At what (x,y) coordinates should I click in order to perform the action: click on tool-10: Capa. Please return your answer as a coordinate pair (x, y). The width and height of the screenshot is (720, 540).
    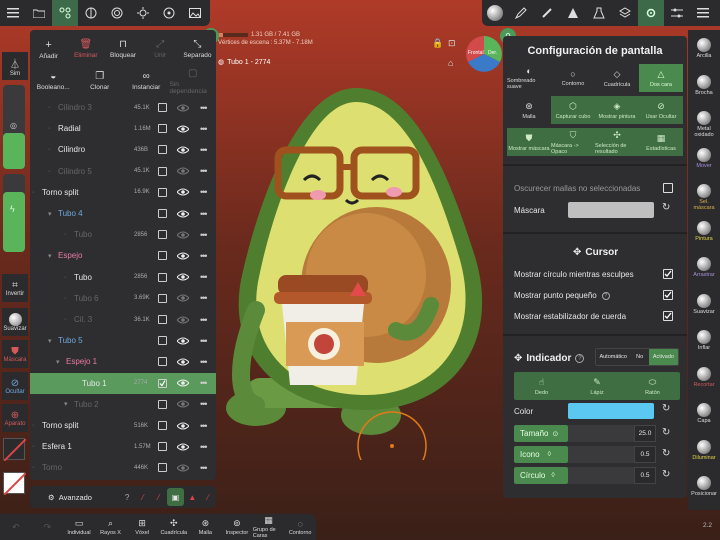
    Looking at the image, I should click on (704, 413).